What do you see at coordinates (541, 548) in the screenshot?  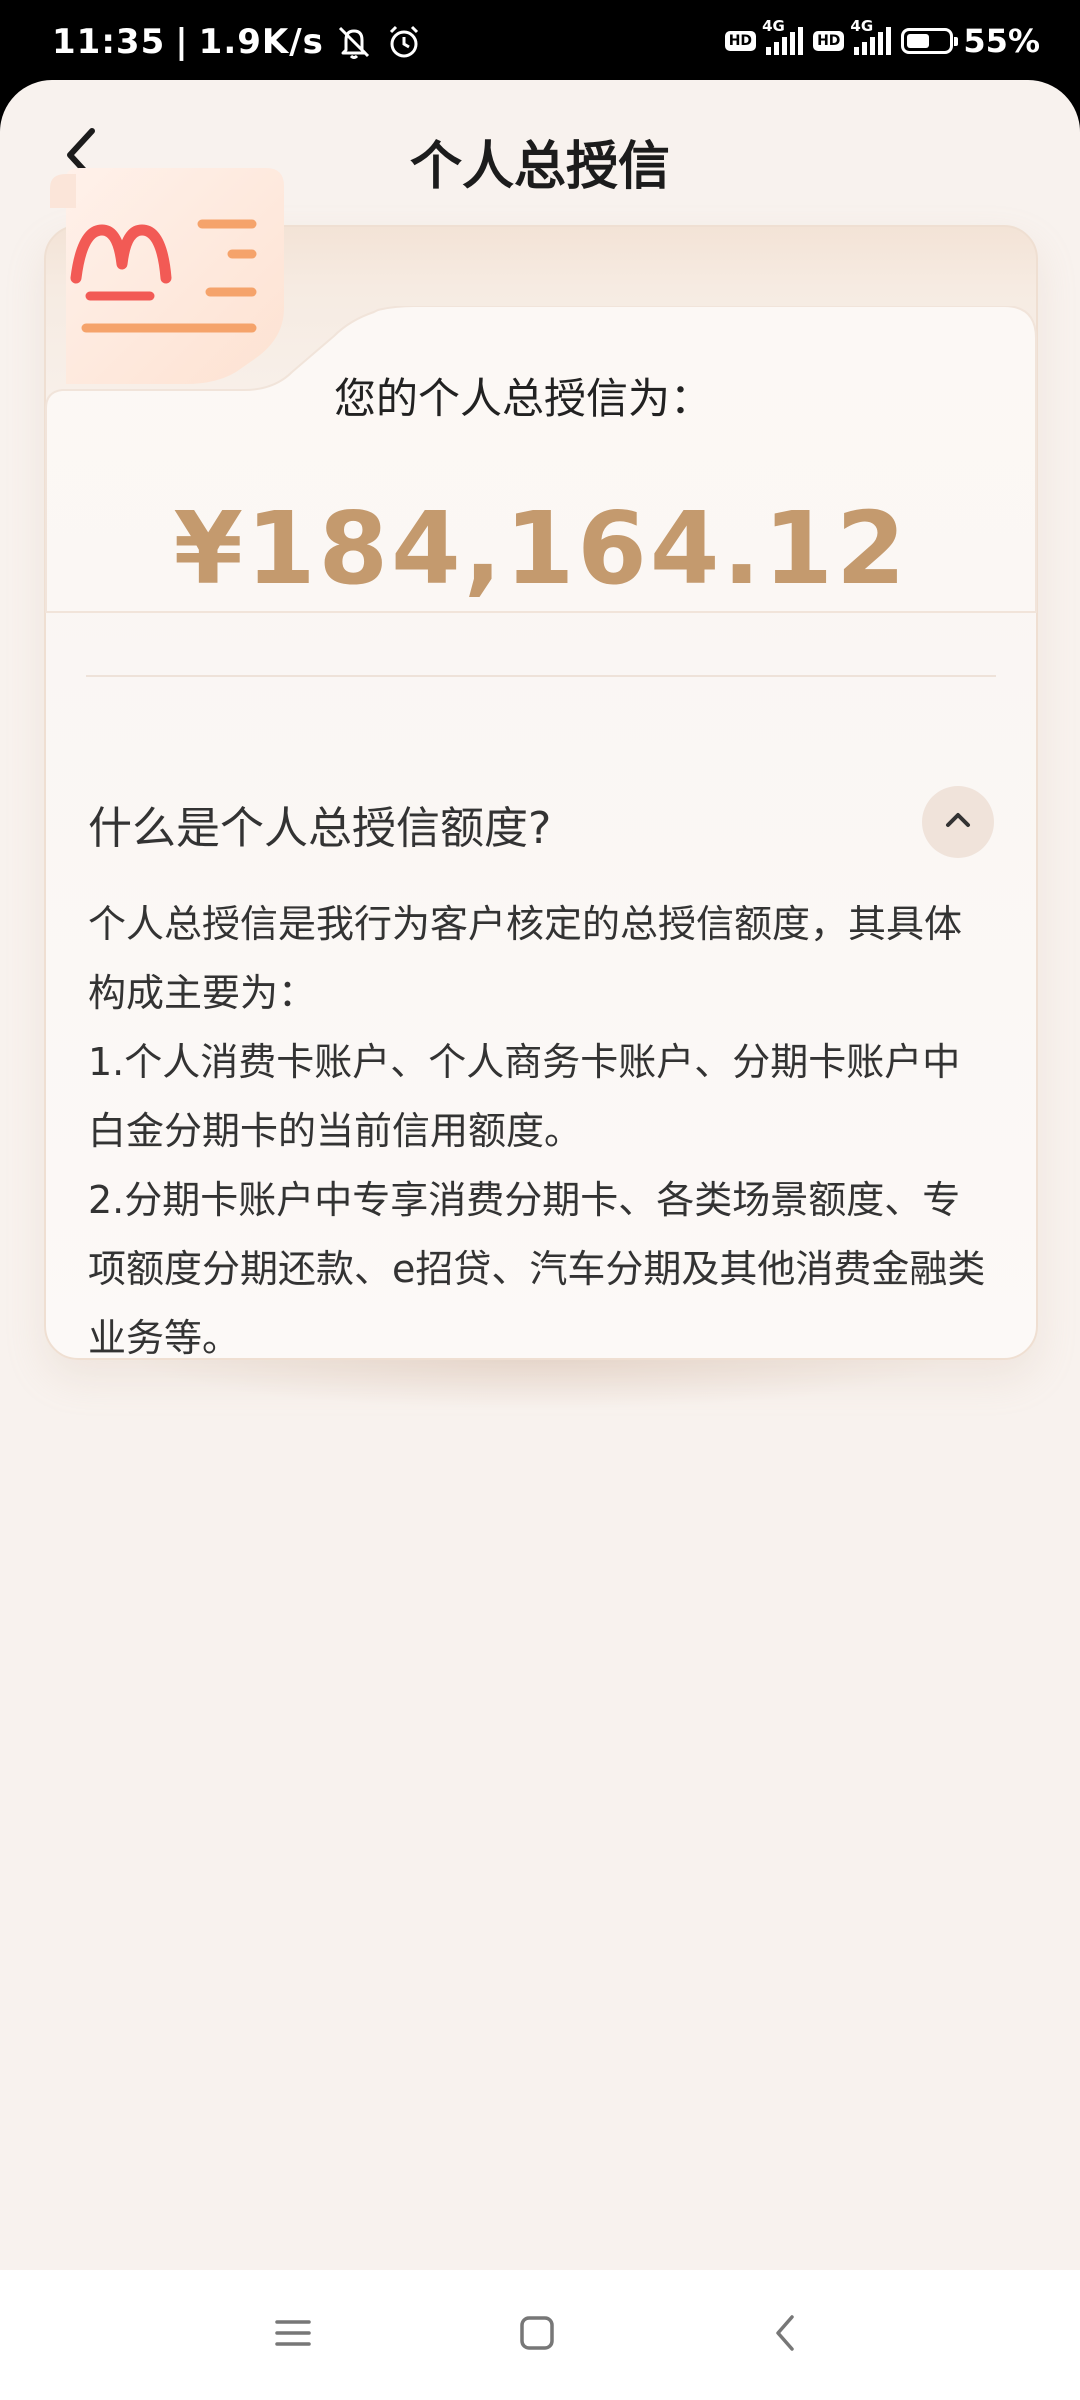 I see `credit-amount: ¥184,164.12` at bounding box center [541, 548].